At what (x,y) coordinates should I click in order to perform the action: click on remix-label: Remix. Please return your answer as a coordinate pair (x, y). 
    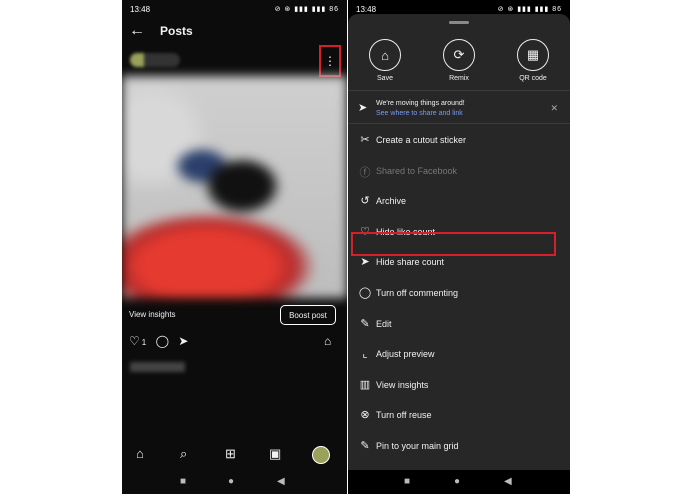
    Looking at the image, I should click on (459, 78).